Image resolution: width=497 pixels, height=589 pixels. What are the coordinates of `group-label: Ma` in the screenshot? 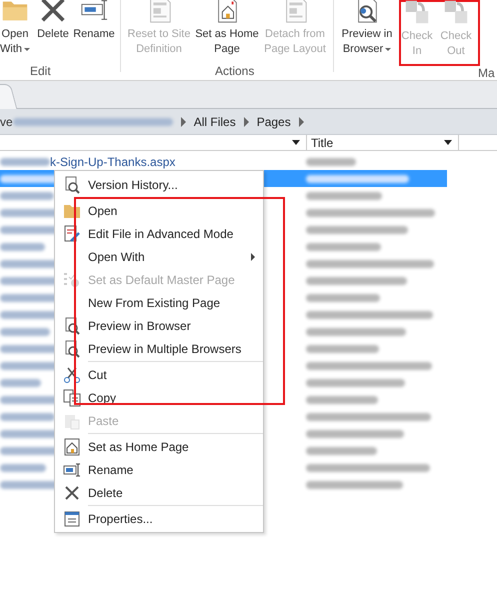 It's located at (486, 73).